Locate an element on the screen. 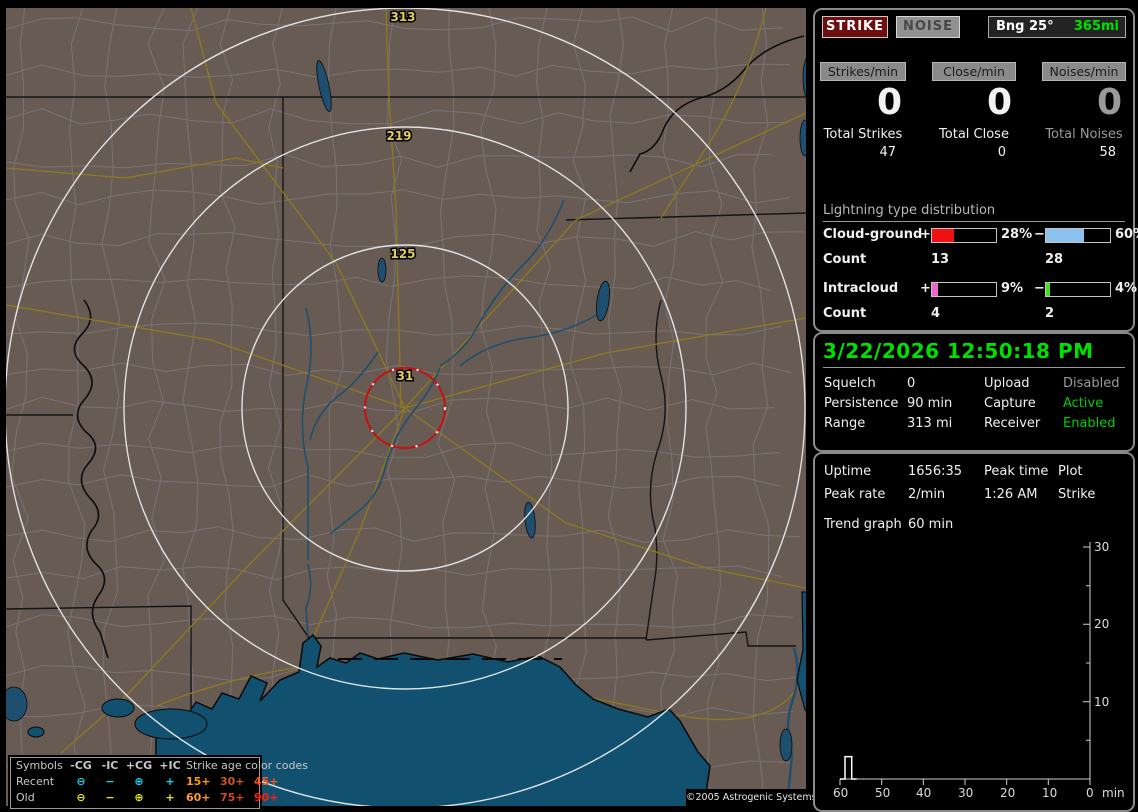  noises-counter-column: Noises/min 0 Total Noises 58 is located at coordinates (1084, 122).